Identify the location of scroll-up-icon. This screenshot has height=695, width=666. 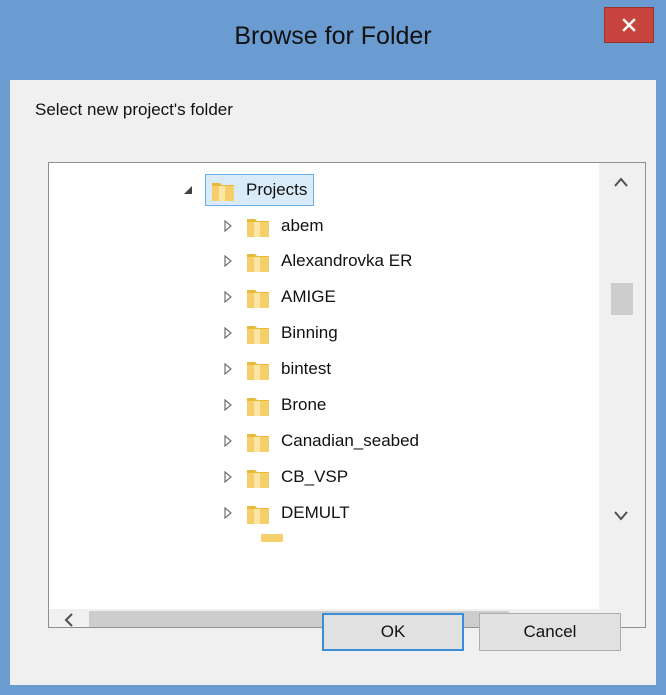
(621, 184).